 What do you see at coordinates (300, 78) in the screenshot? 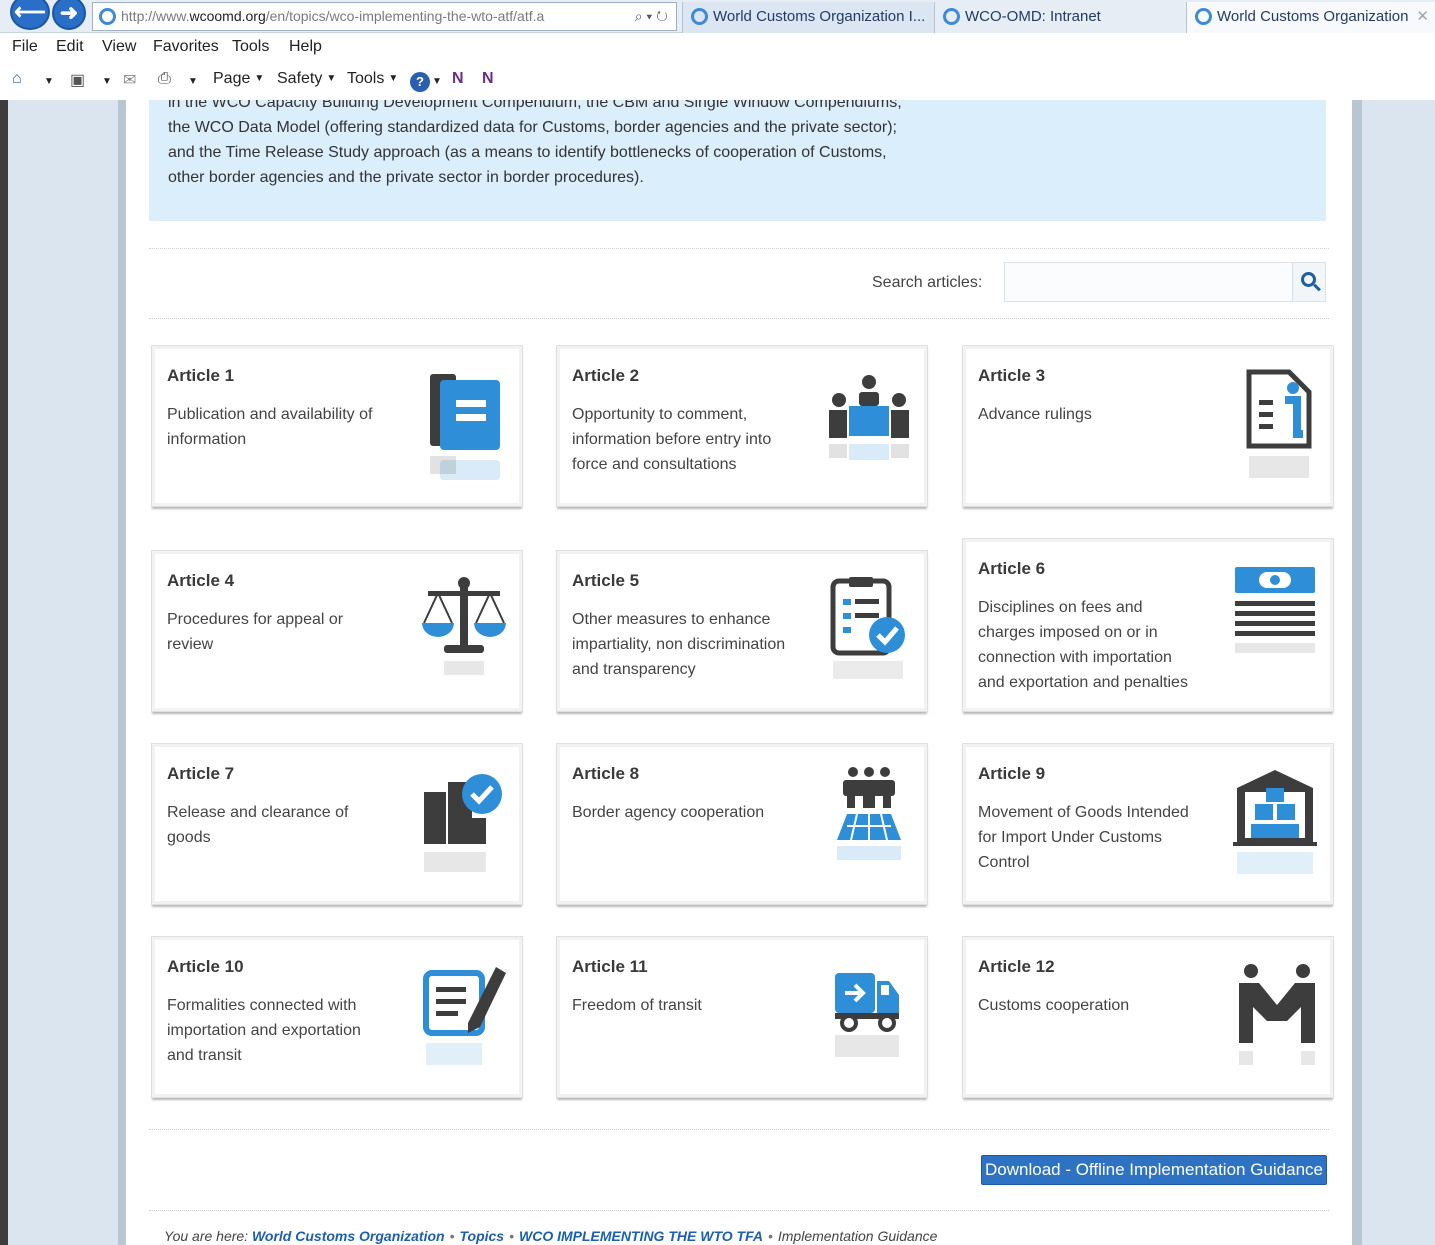
I see `safety-menu-label: Safety` at bounding box center [300, 78].